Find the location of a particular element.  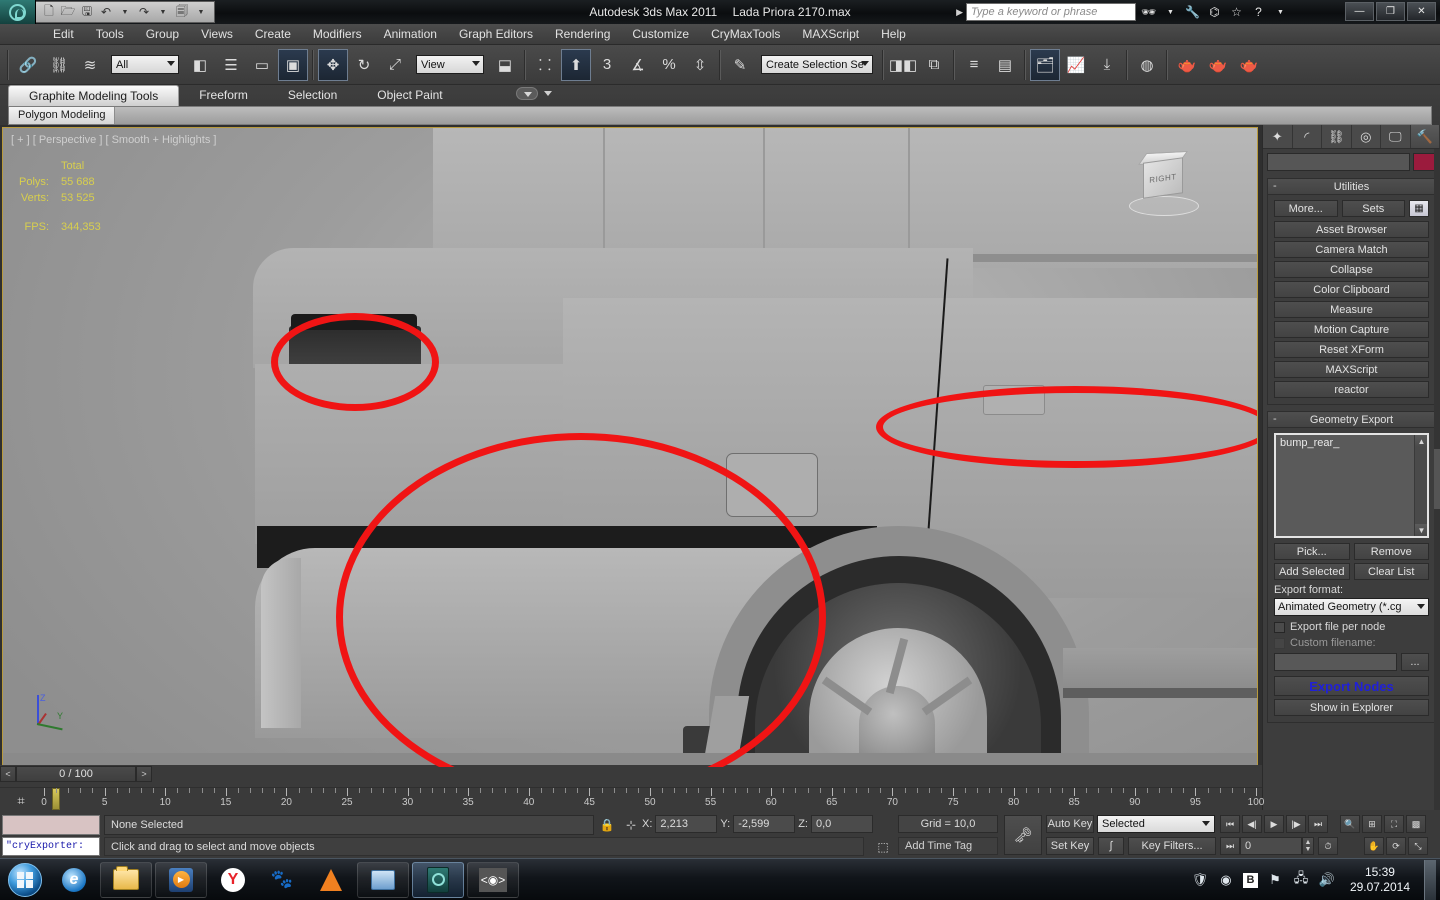

zoom-icon: 🔍 is located at coordinates (1350, 824).